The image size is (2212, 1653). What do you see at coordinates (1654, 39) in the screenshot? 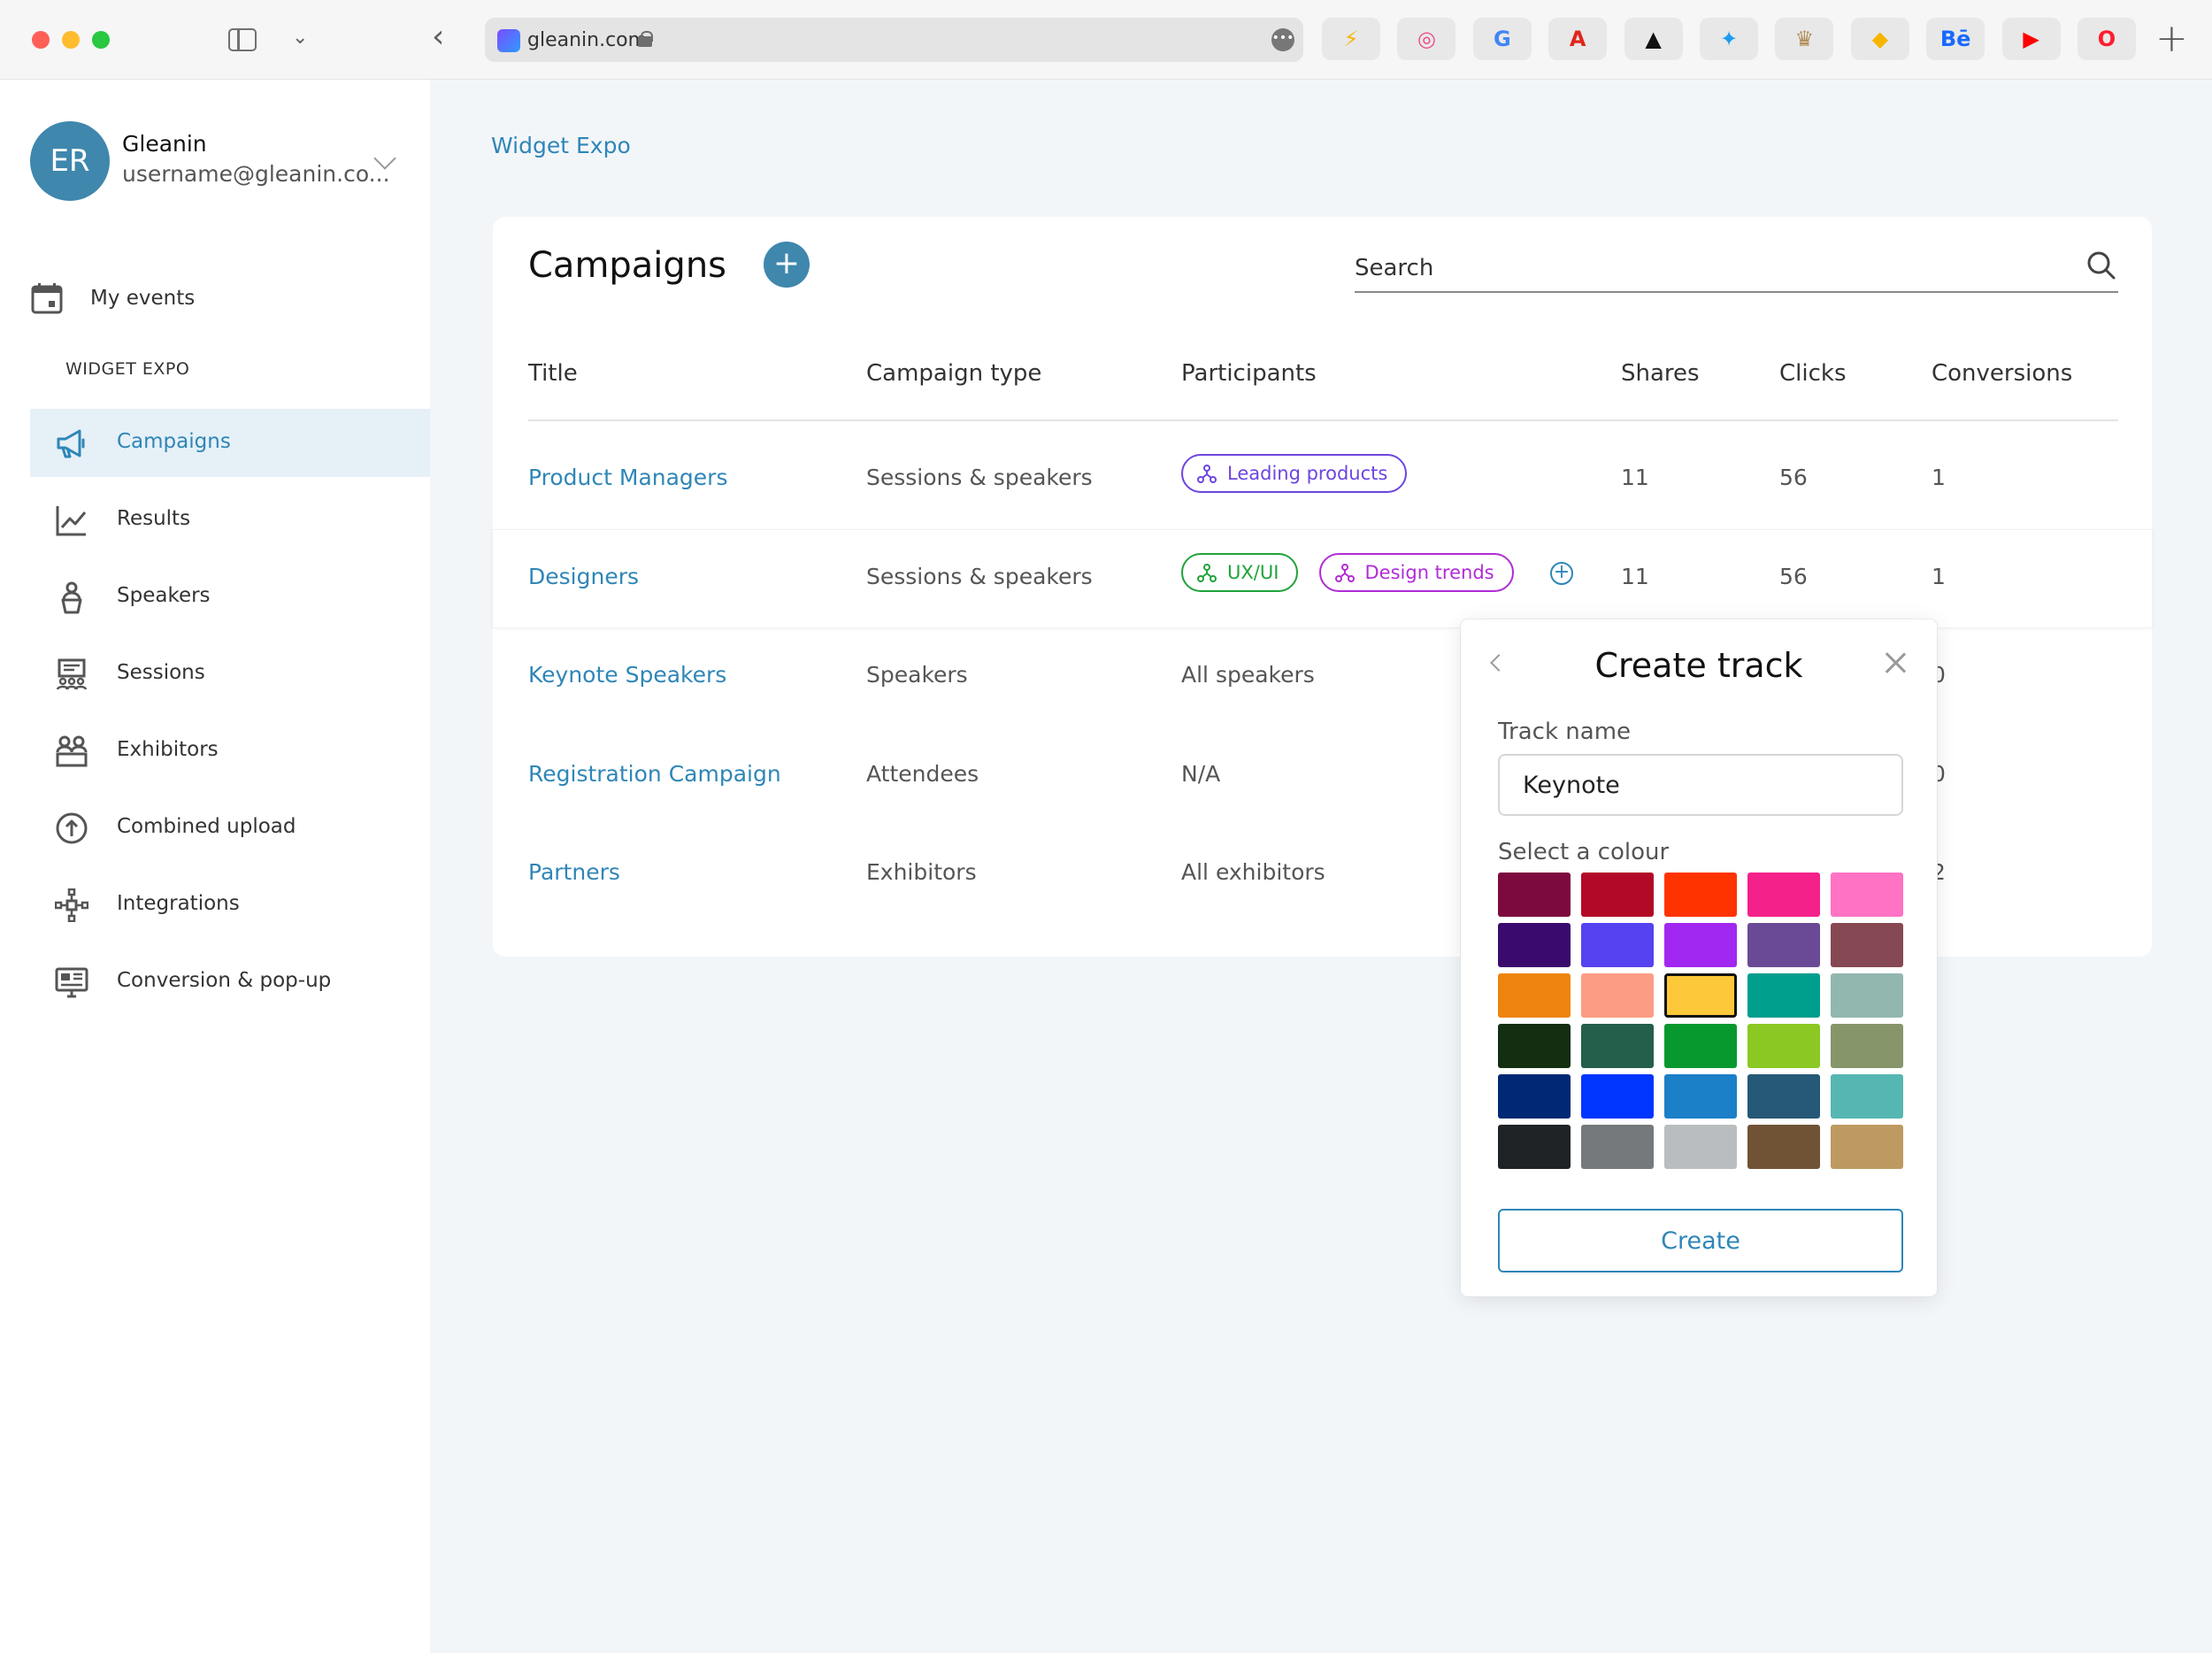
I see `bookmark-adidas-icon: ▲` at bounding box center [1654, 39].